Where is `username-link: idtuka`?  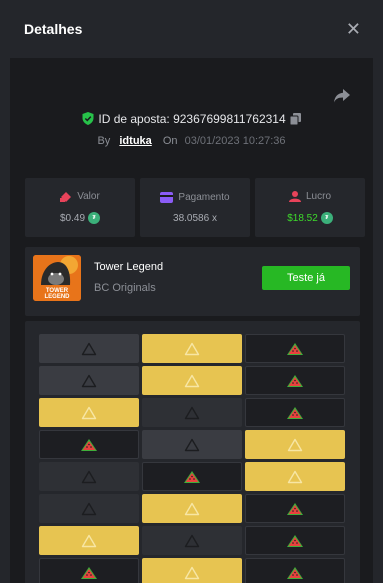
username-link: idtuka is located at coordinates (135, 141).